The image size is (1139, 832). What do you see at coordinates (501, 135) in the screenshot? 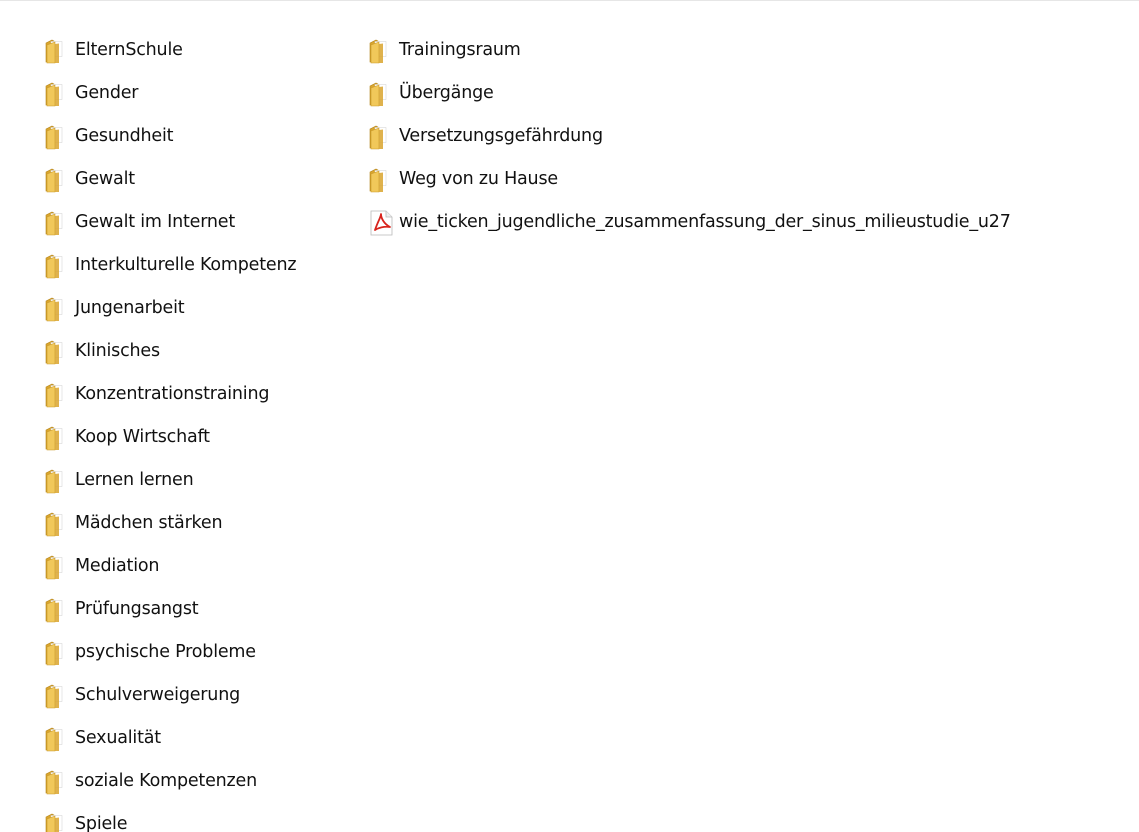
I see `item-name: Versetzungsgefährdung` at bounding box center [501, 135].